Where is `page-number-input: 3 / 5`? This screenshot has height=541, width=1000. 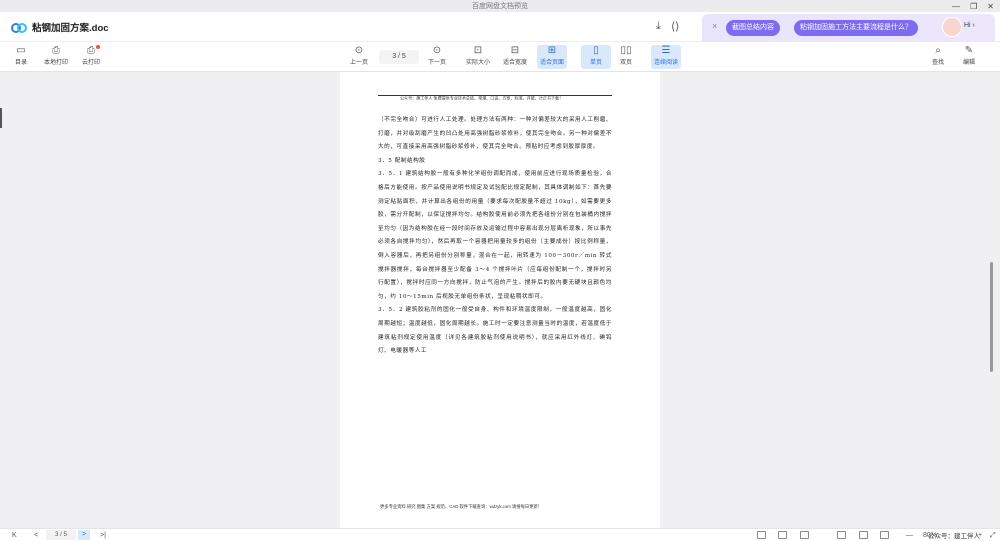
page-number-input: 3 / 5 is located at coordinates (399, 57).